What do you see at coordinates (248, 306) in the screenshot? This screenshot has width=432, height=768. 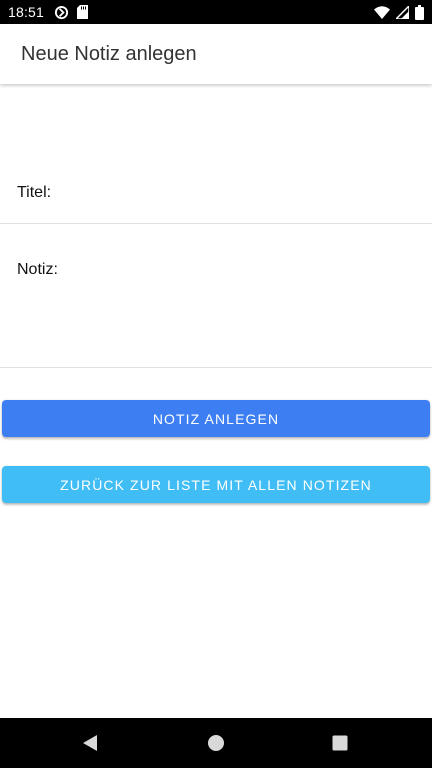 I see `note-input` at bounding box center [248, 306].